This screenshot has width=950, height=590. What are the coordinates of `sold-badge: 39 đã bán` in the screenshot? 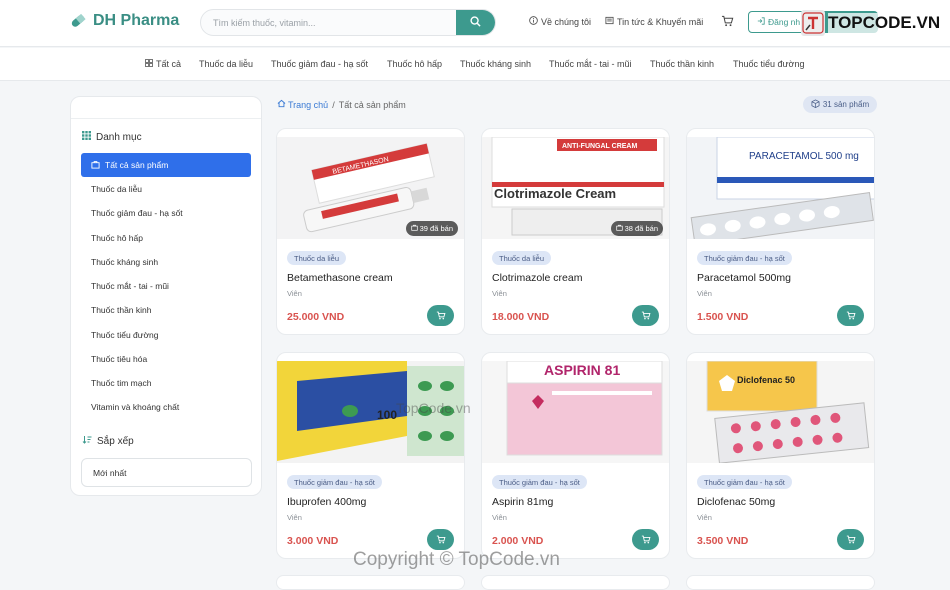 It's located at (431, 228).